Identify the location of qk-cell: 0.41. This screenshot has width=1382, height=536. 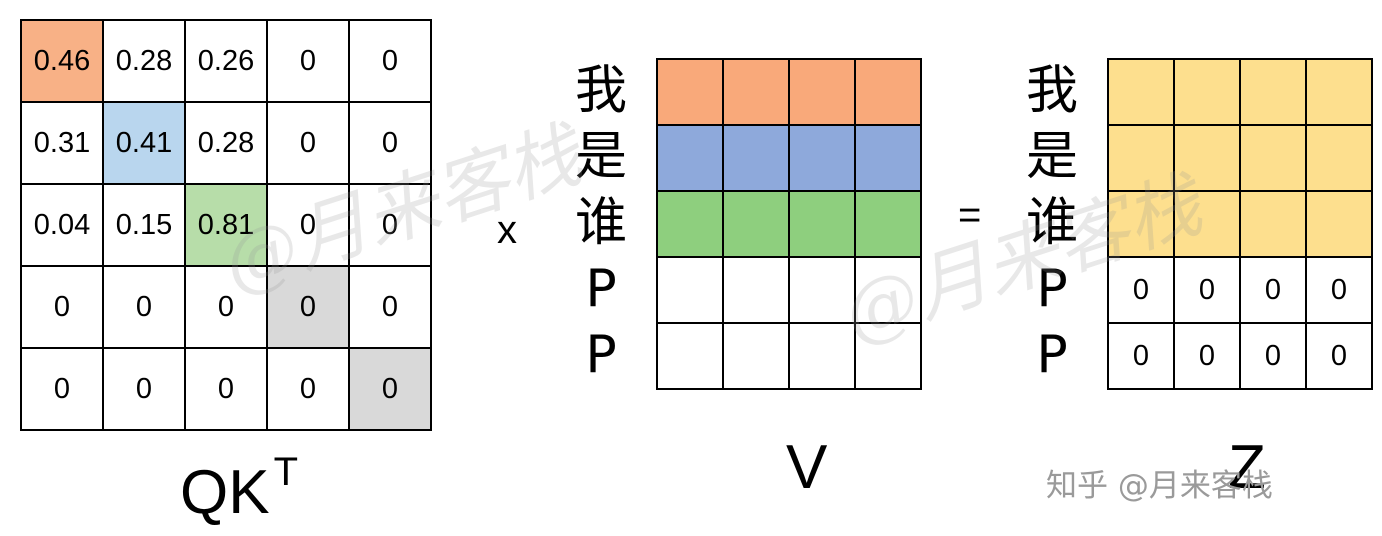
(145, 144).